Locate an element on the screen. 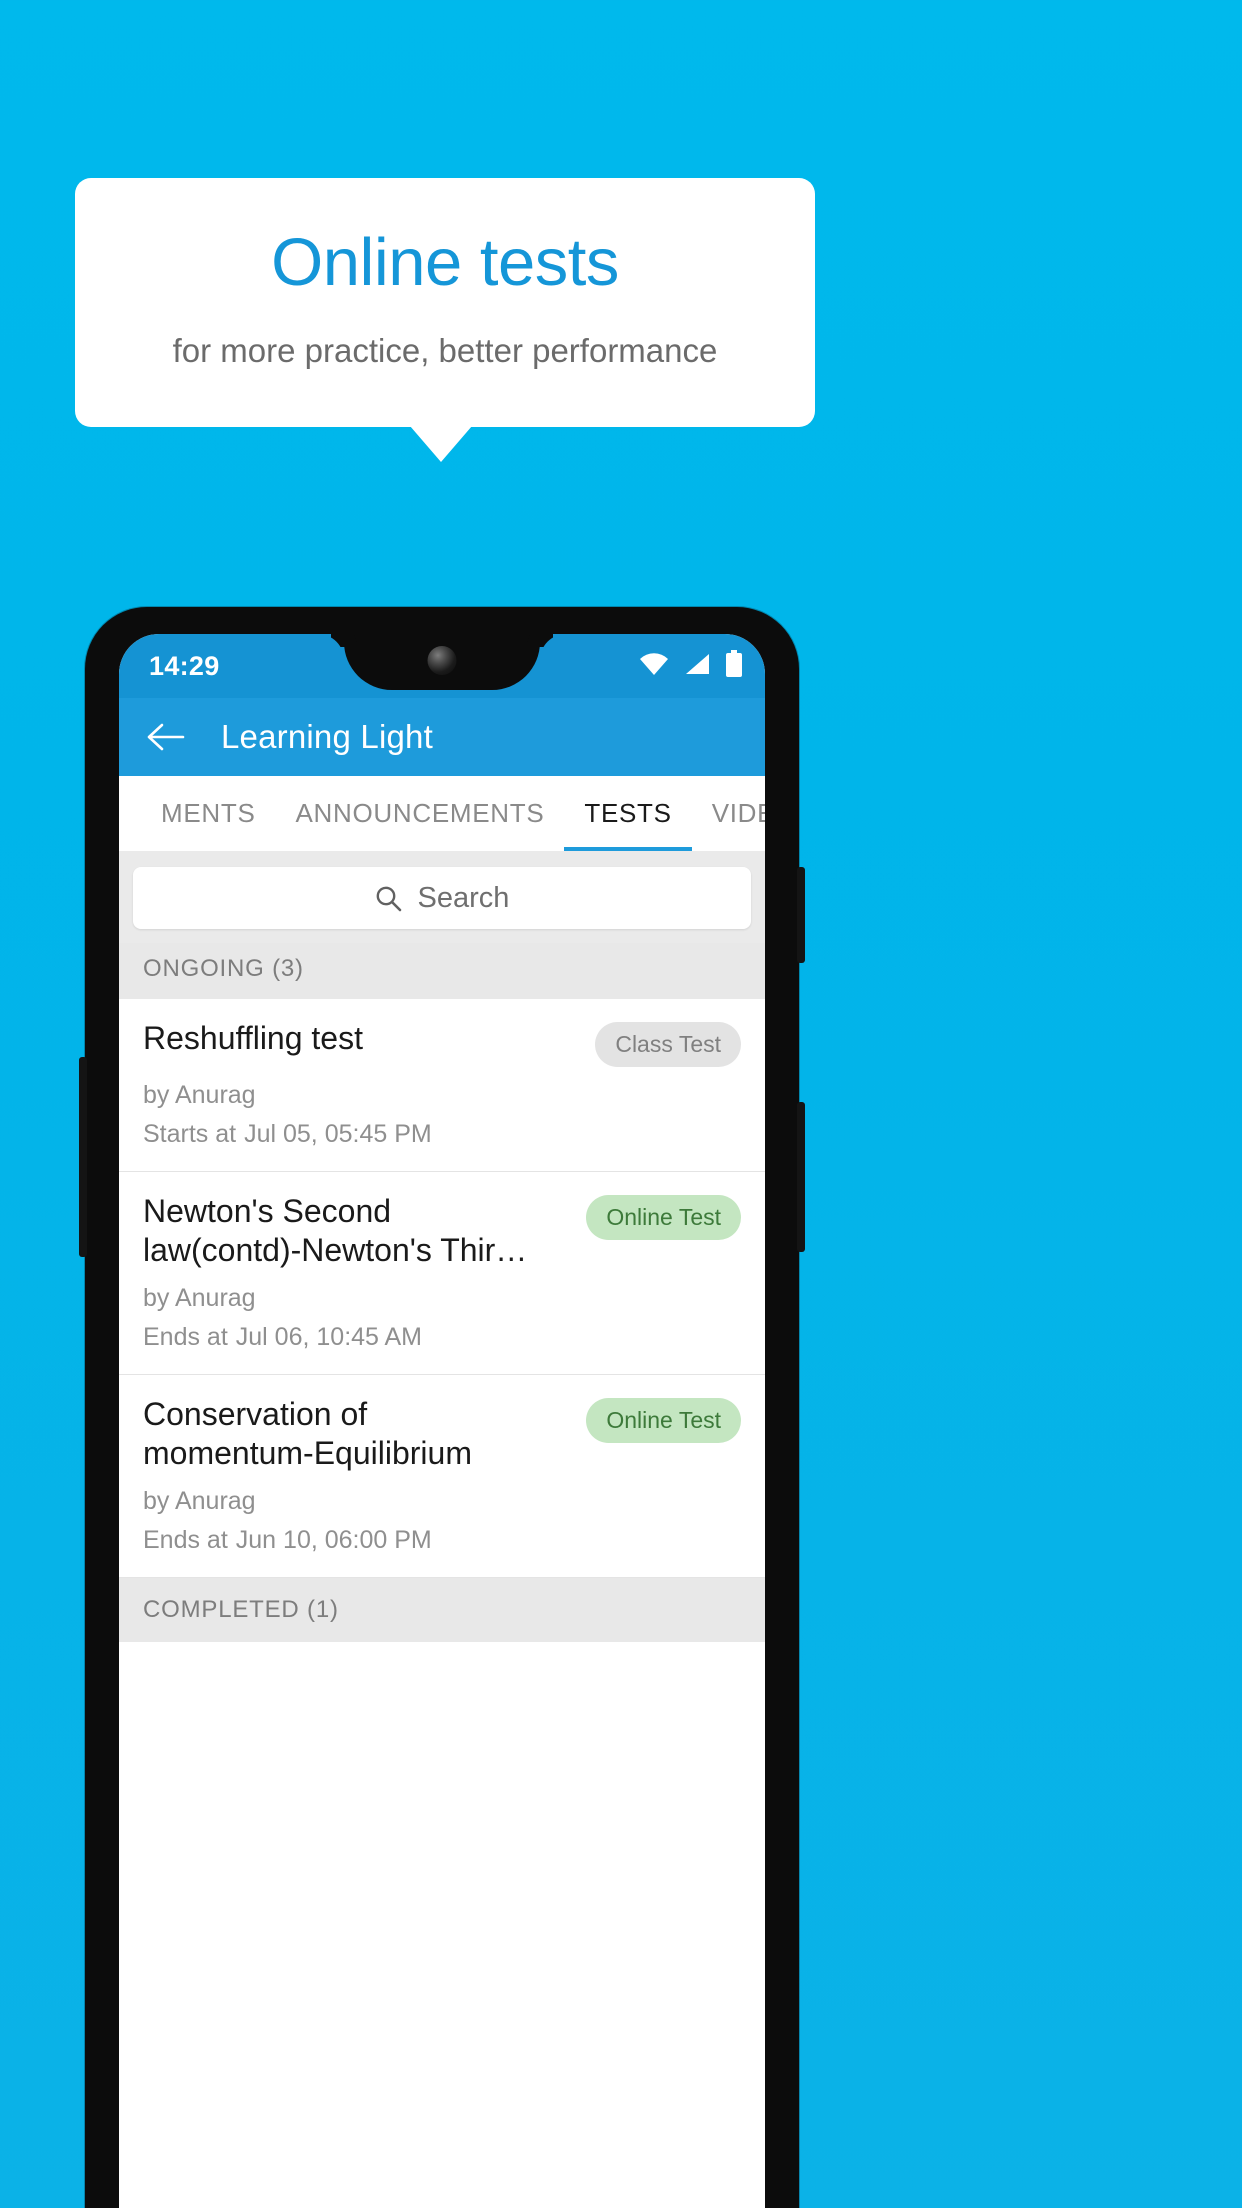 Image resolution: width=1242 pixels, height=2208 pixels. status-bar-icons is located at coordinates (691, 666).